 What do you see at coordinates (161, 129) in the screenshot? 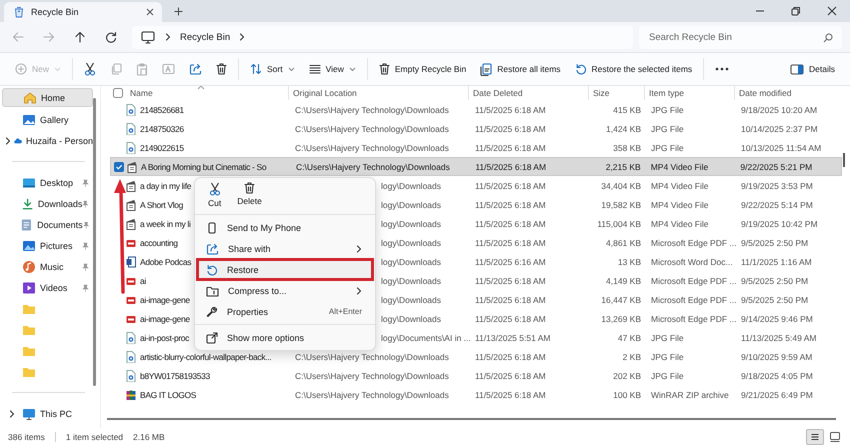
I see `file-name: 2148750326` at bounding box center [161, 129].